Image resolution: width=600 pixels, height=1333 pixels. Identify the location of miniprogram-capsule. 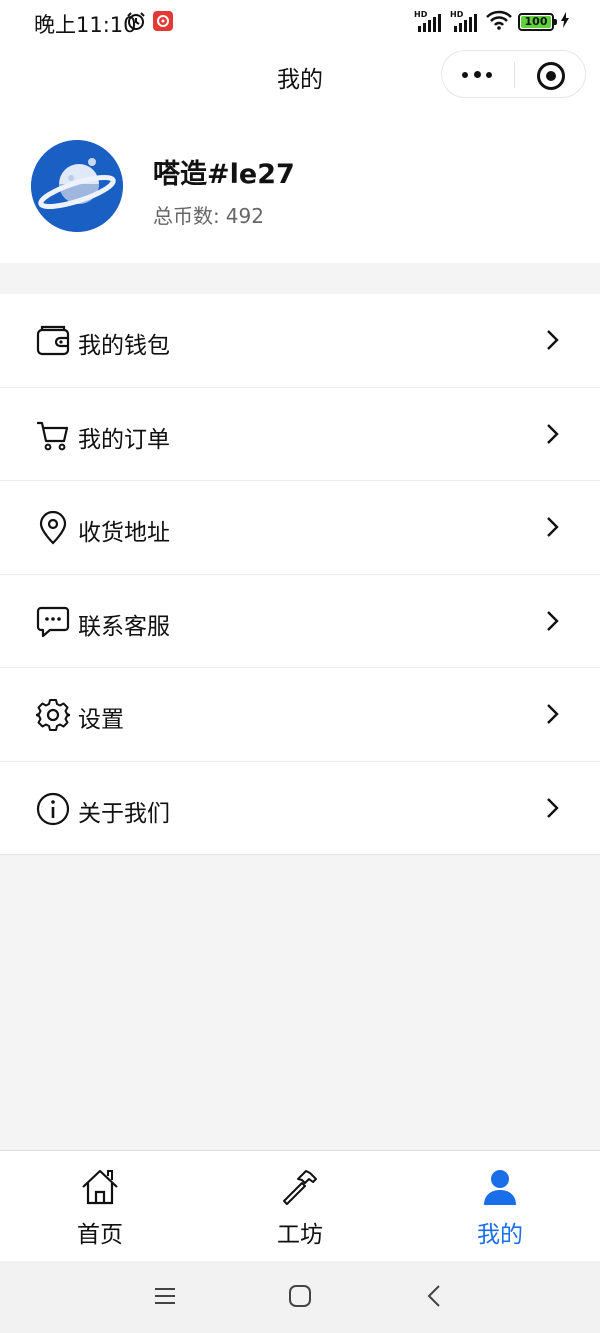
(513, 74).